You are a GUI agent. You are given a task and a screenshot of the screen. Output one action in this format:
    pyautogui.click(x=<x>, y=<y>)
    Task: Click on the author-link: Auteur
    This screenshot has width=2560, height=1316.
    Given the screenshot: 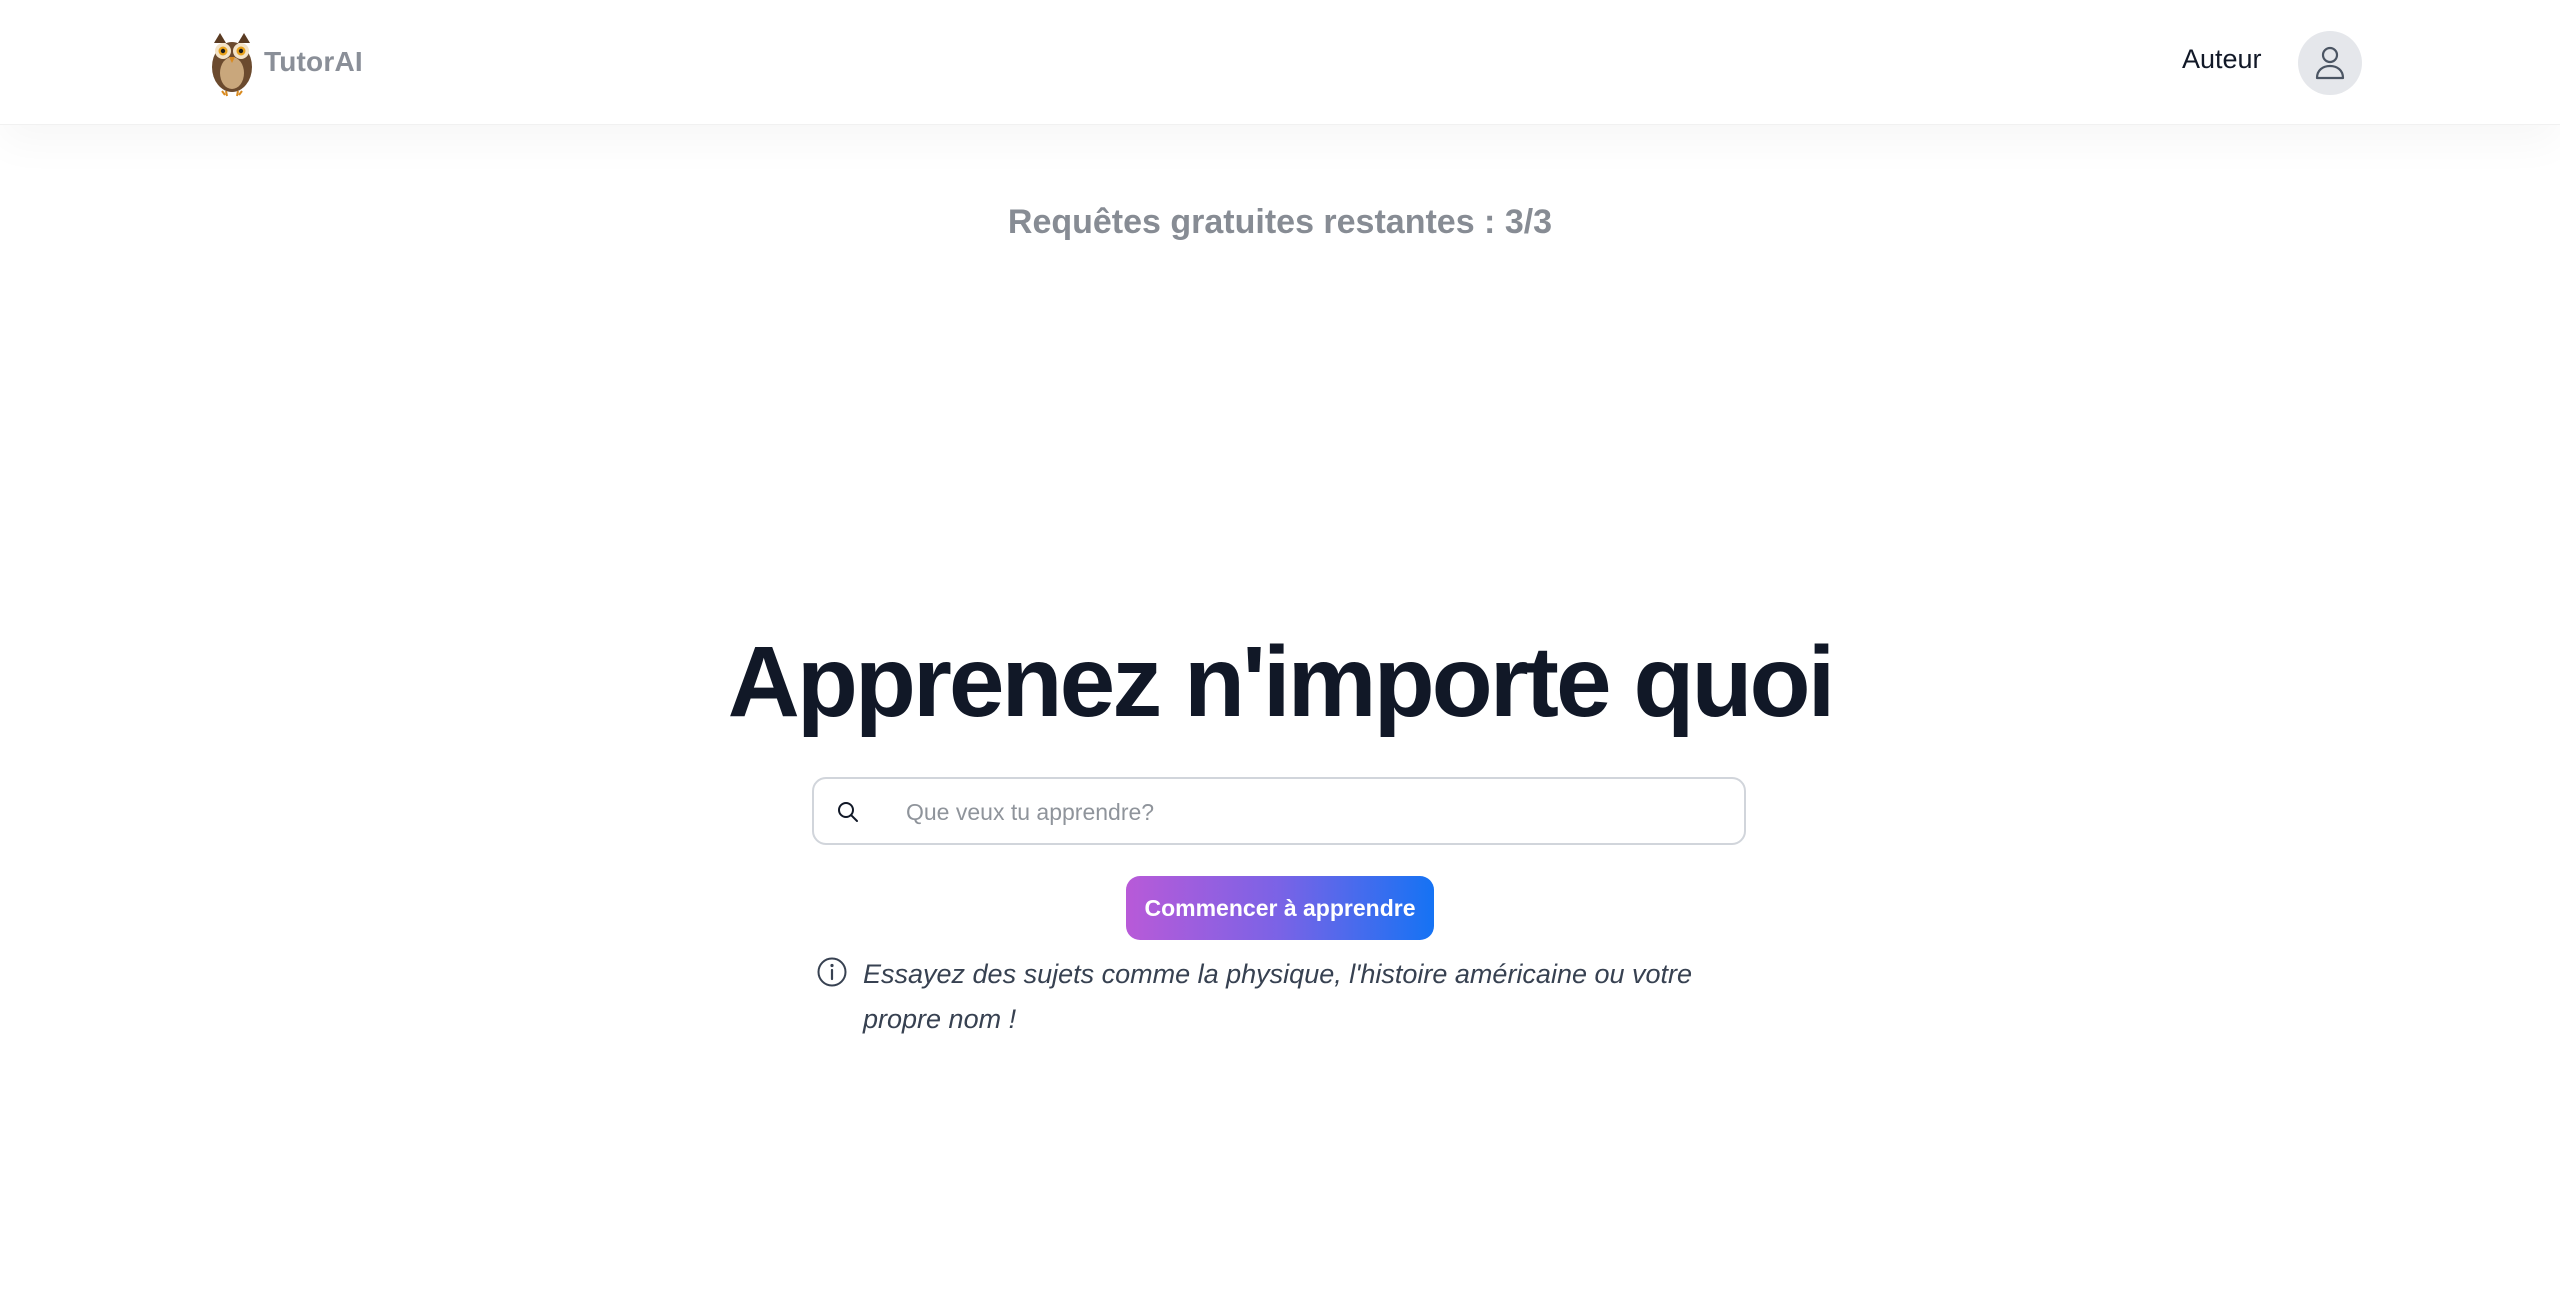 What is the action you would take?
    pyautogui.click(x=2222, y=59)
    